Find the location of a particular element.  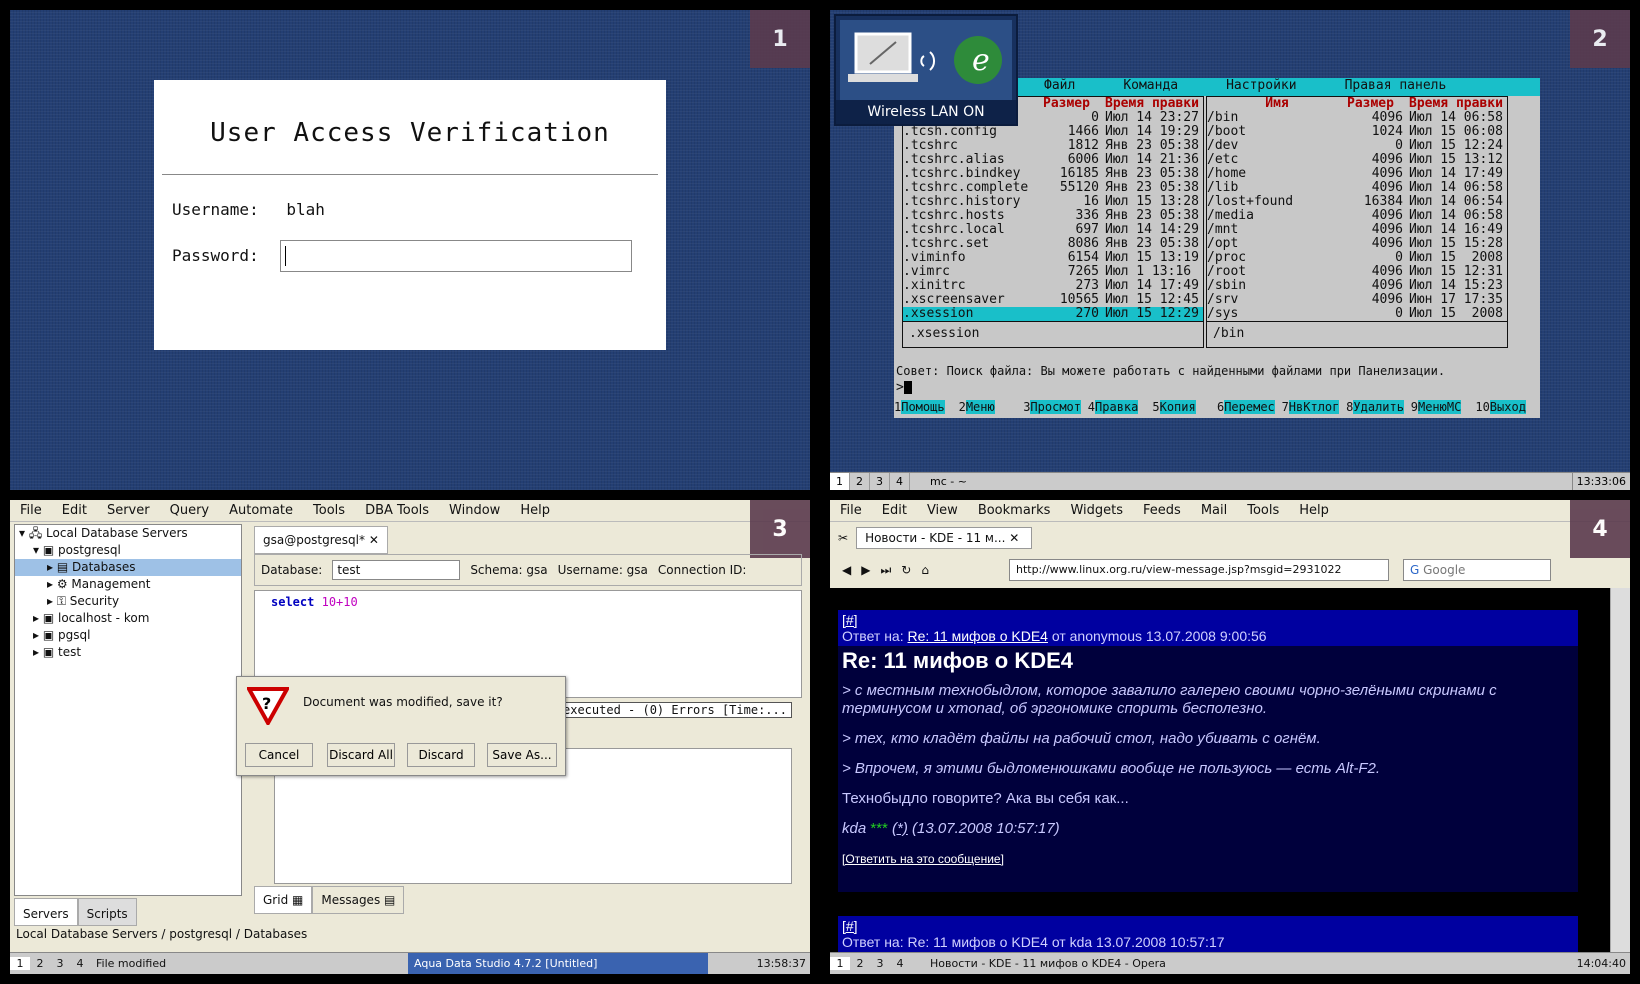

menu-item: Server is located at coordinates (128, 510).